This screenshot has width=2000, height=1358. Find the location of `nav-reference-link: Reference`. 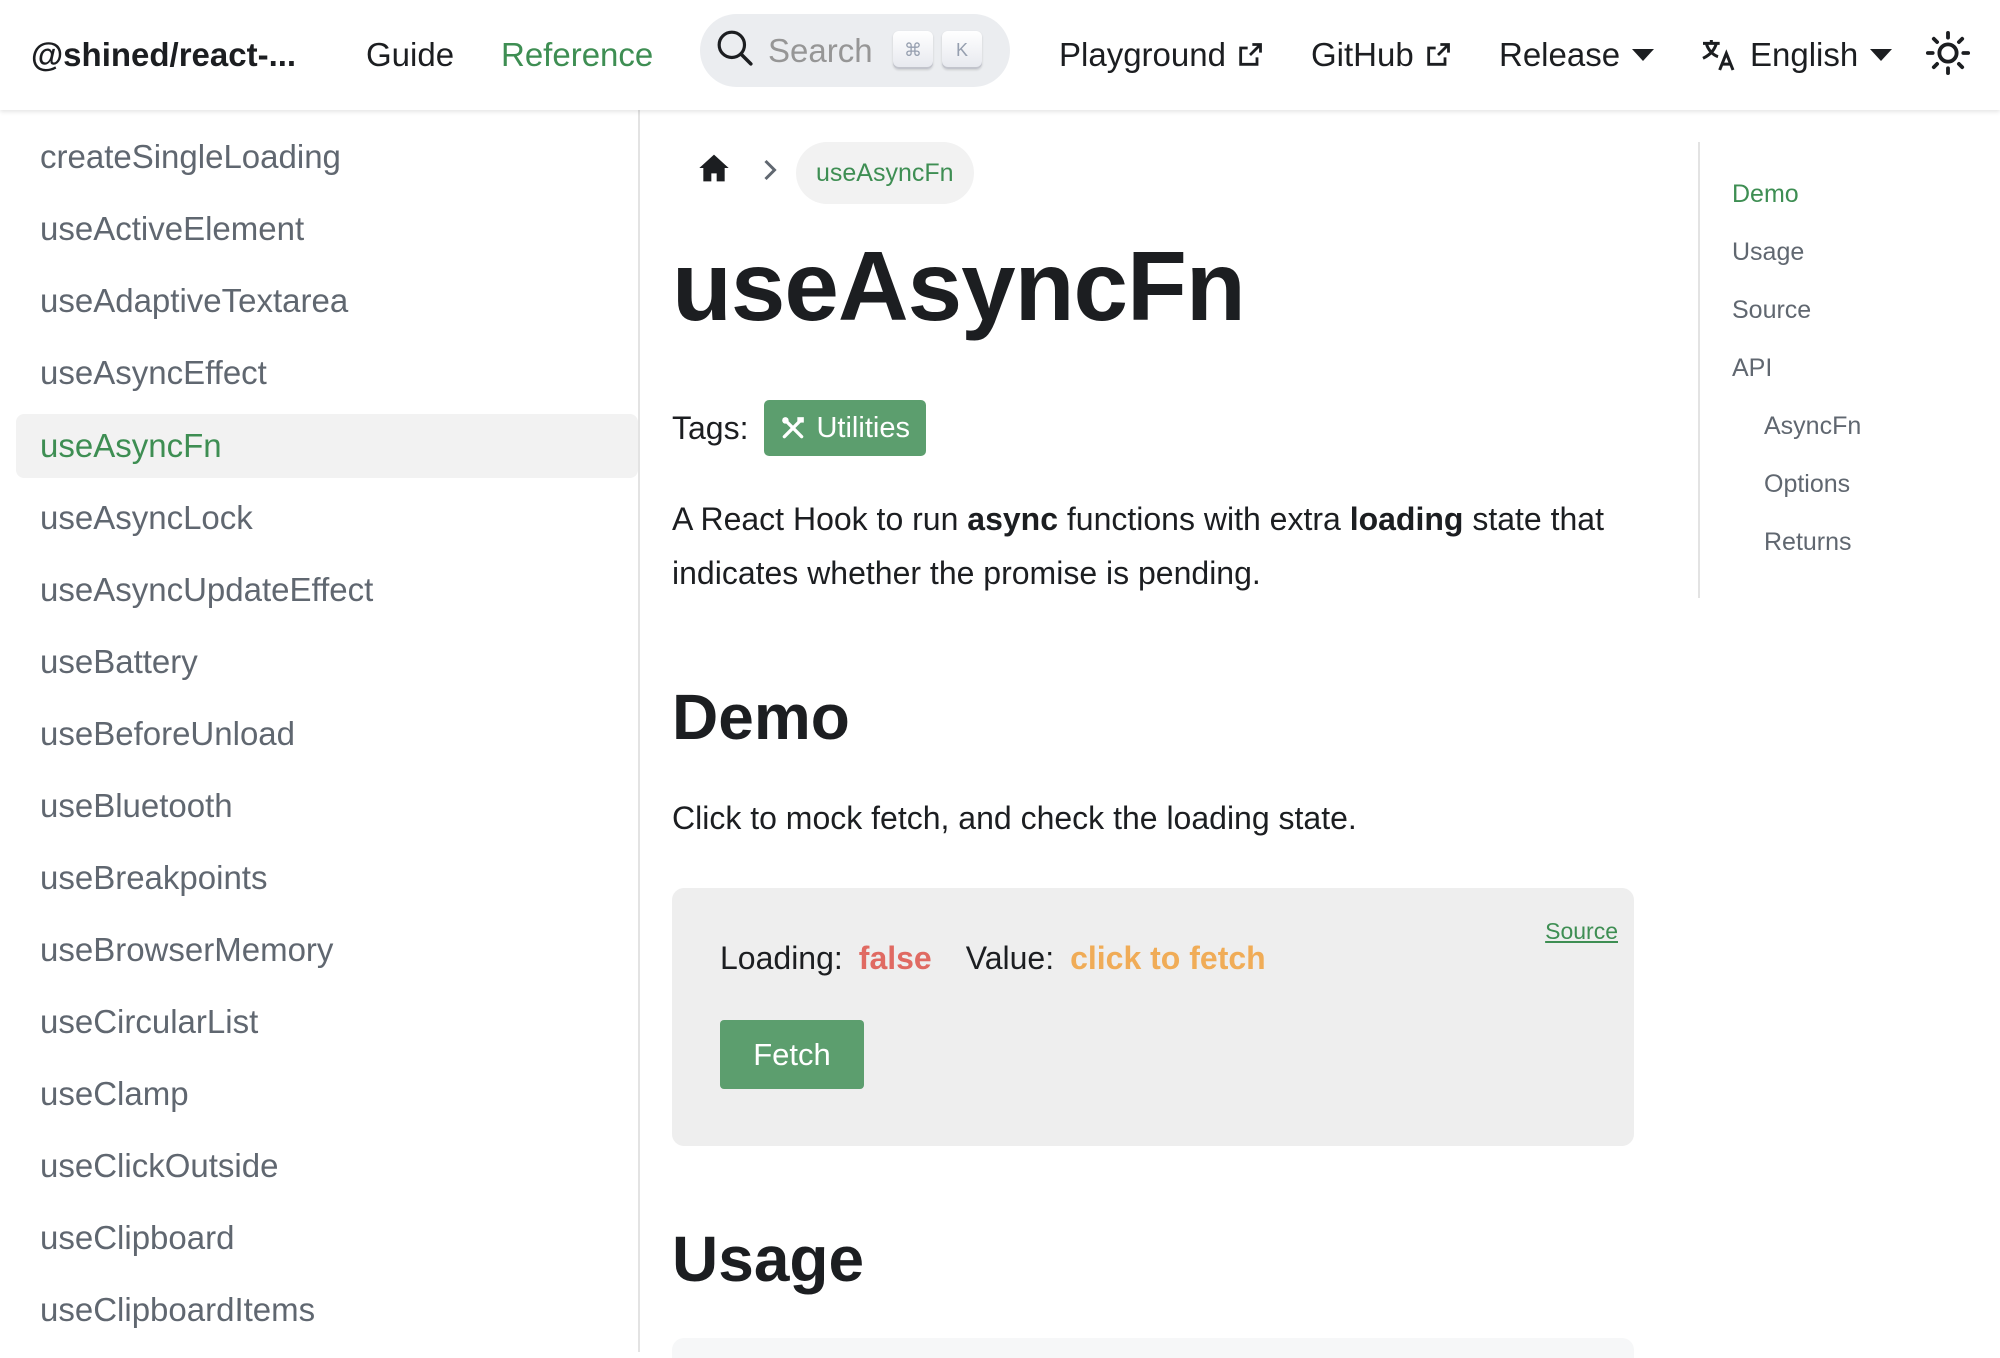

nav-reference-link: Reference is located at coordinates (577, 55).